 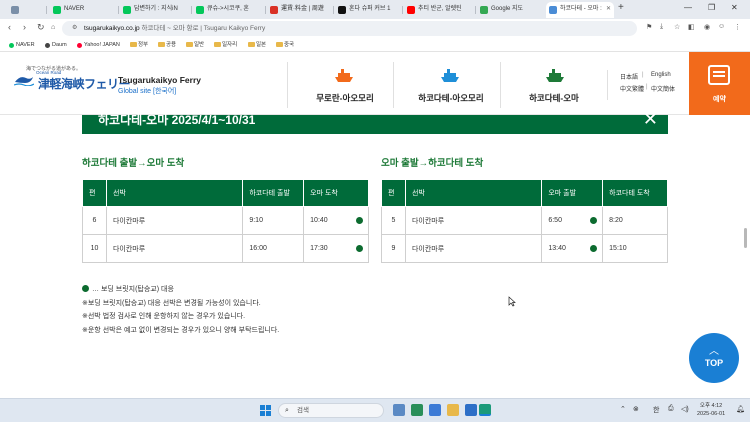 I want to click on folder-icon, so click(x=279, y=44).